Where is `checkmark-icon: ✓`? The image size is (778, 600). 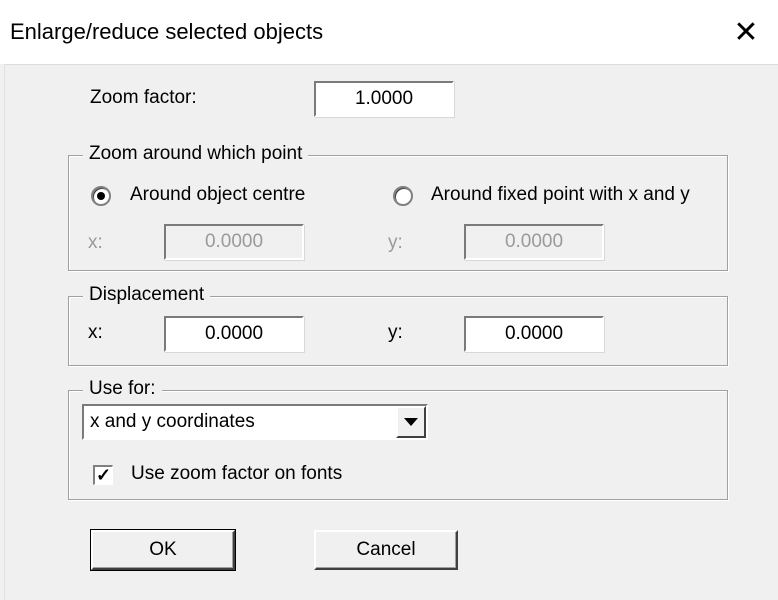 checkmark-icon: ✓ is located at coordinates (103, 475).